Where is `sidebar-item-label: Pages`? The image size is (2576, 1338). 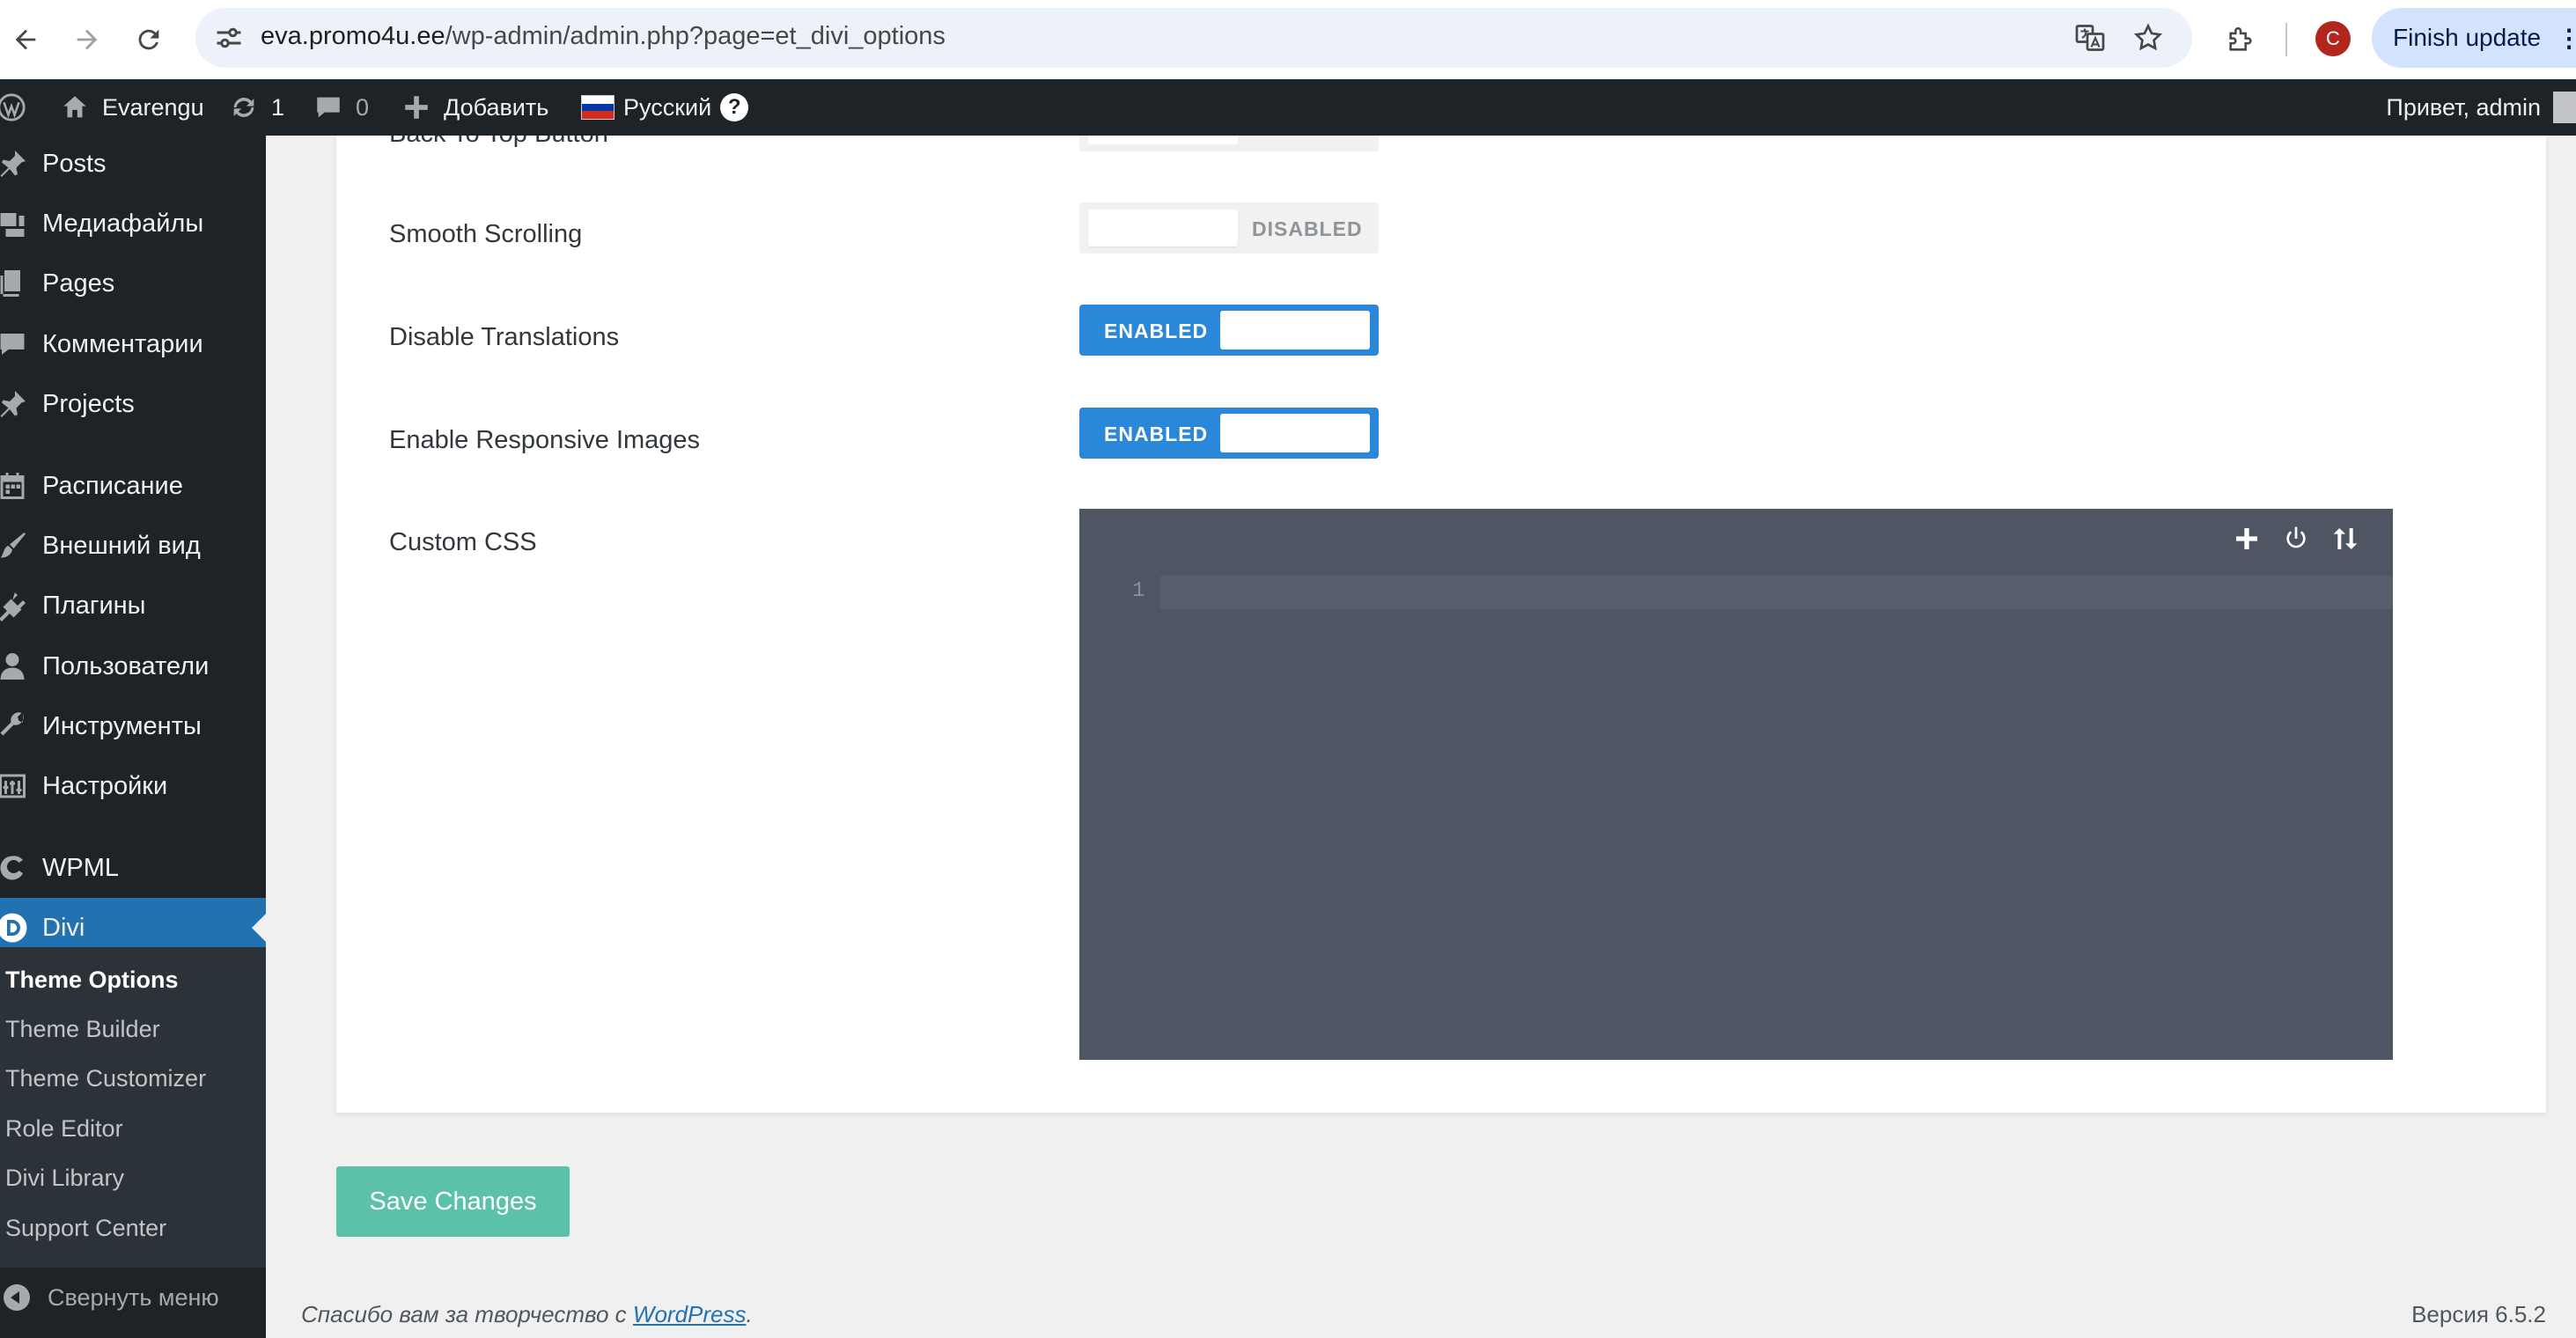
sidebar-item-label: Pages is located at coordinates (78, 283).